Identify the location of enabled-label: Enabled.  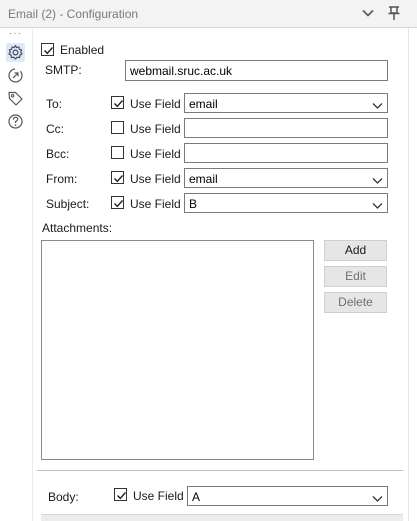
(82, 50).